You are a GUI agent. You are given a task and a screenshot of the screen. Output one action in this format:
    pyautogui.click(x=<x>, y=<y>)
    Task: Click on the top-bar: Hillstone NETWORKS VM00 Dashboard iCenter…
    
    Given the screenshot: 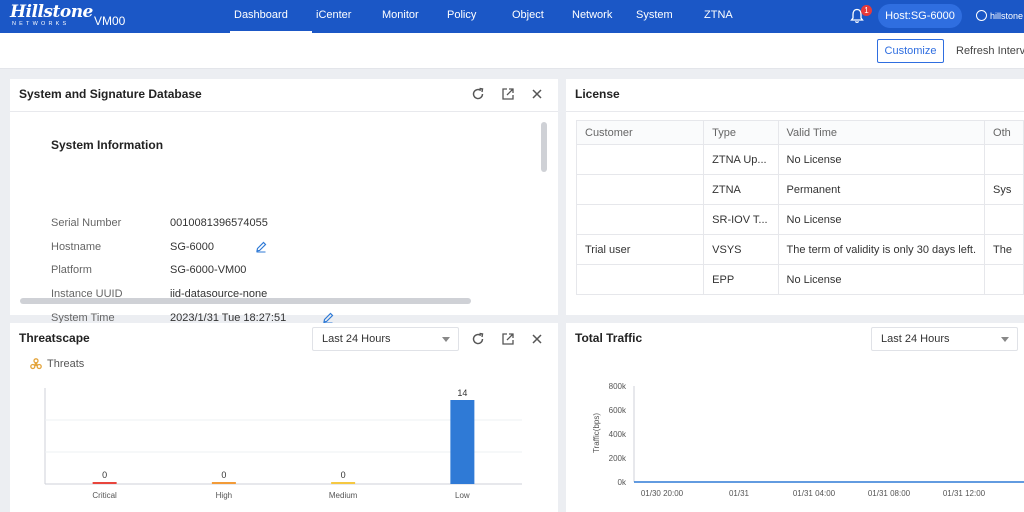 What is the action you would take?
    pyautogui.click(x=512, y=16)
    